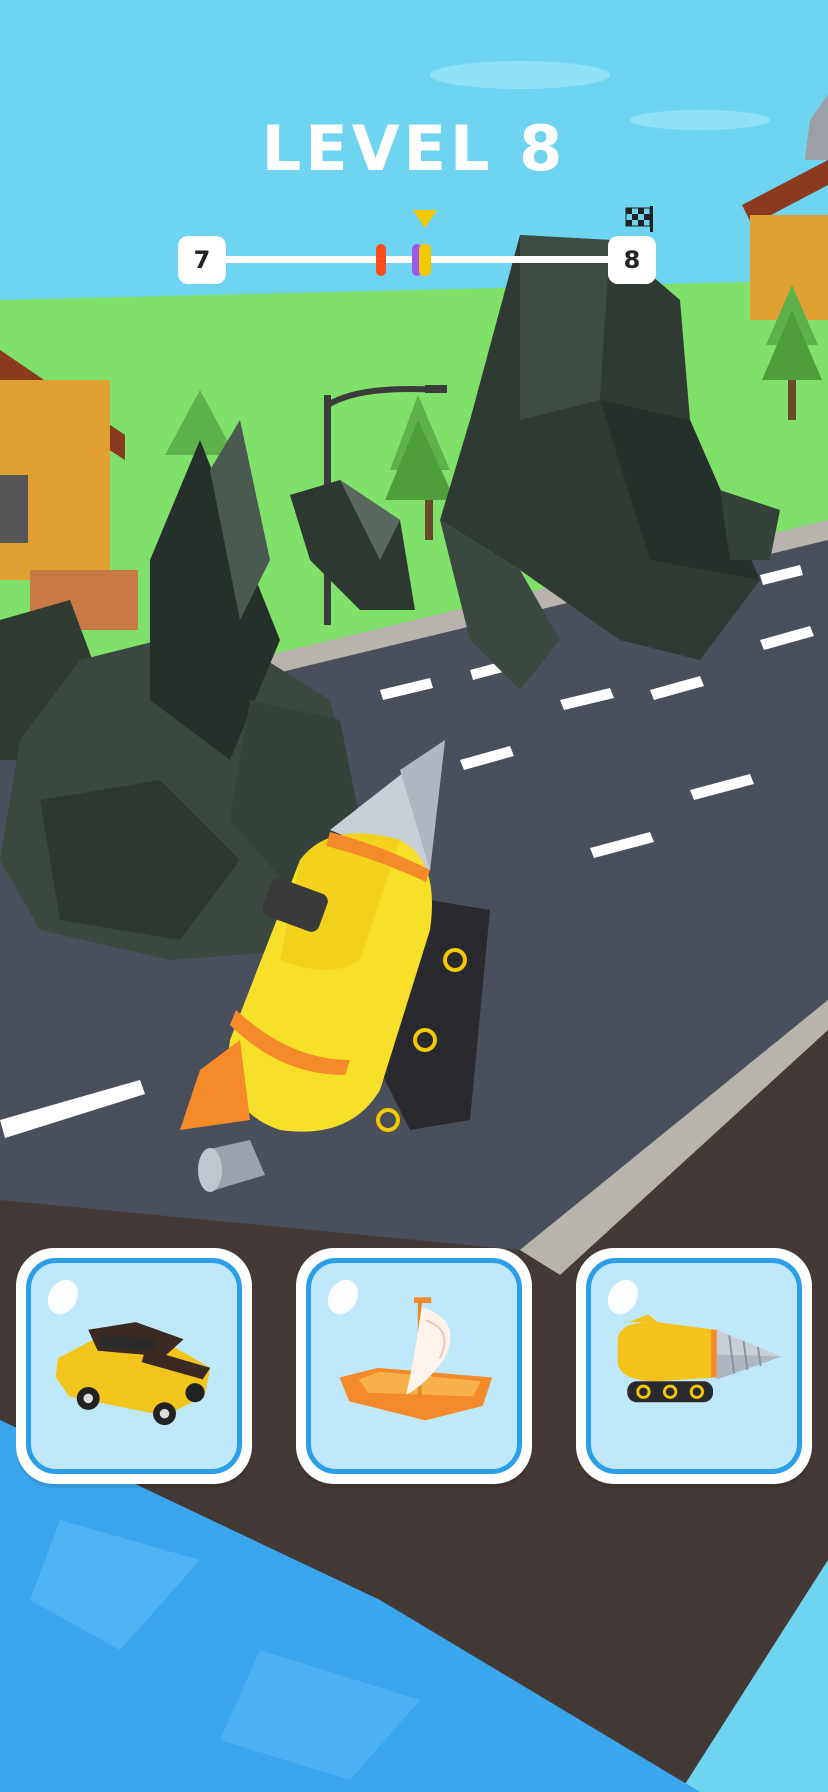  Describe the element at coordinates (699, 1358) in the screenshot. I see `drill-icon` at that location.